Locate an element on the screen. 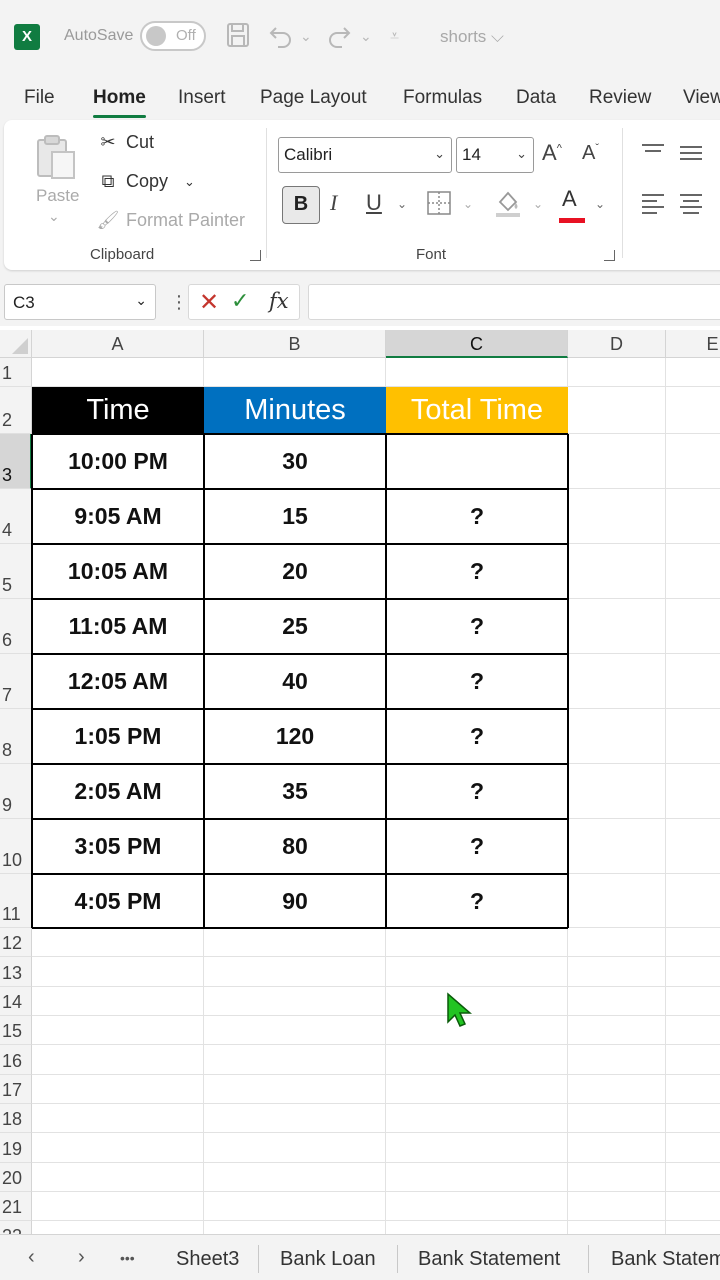  copy-dropdown-icon: ⌄ is located at coordinates (189, 182).